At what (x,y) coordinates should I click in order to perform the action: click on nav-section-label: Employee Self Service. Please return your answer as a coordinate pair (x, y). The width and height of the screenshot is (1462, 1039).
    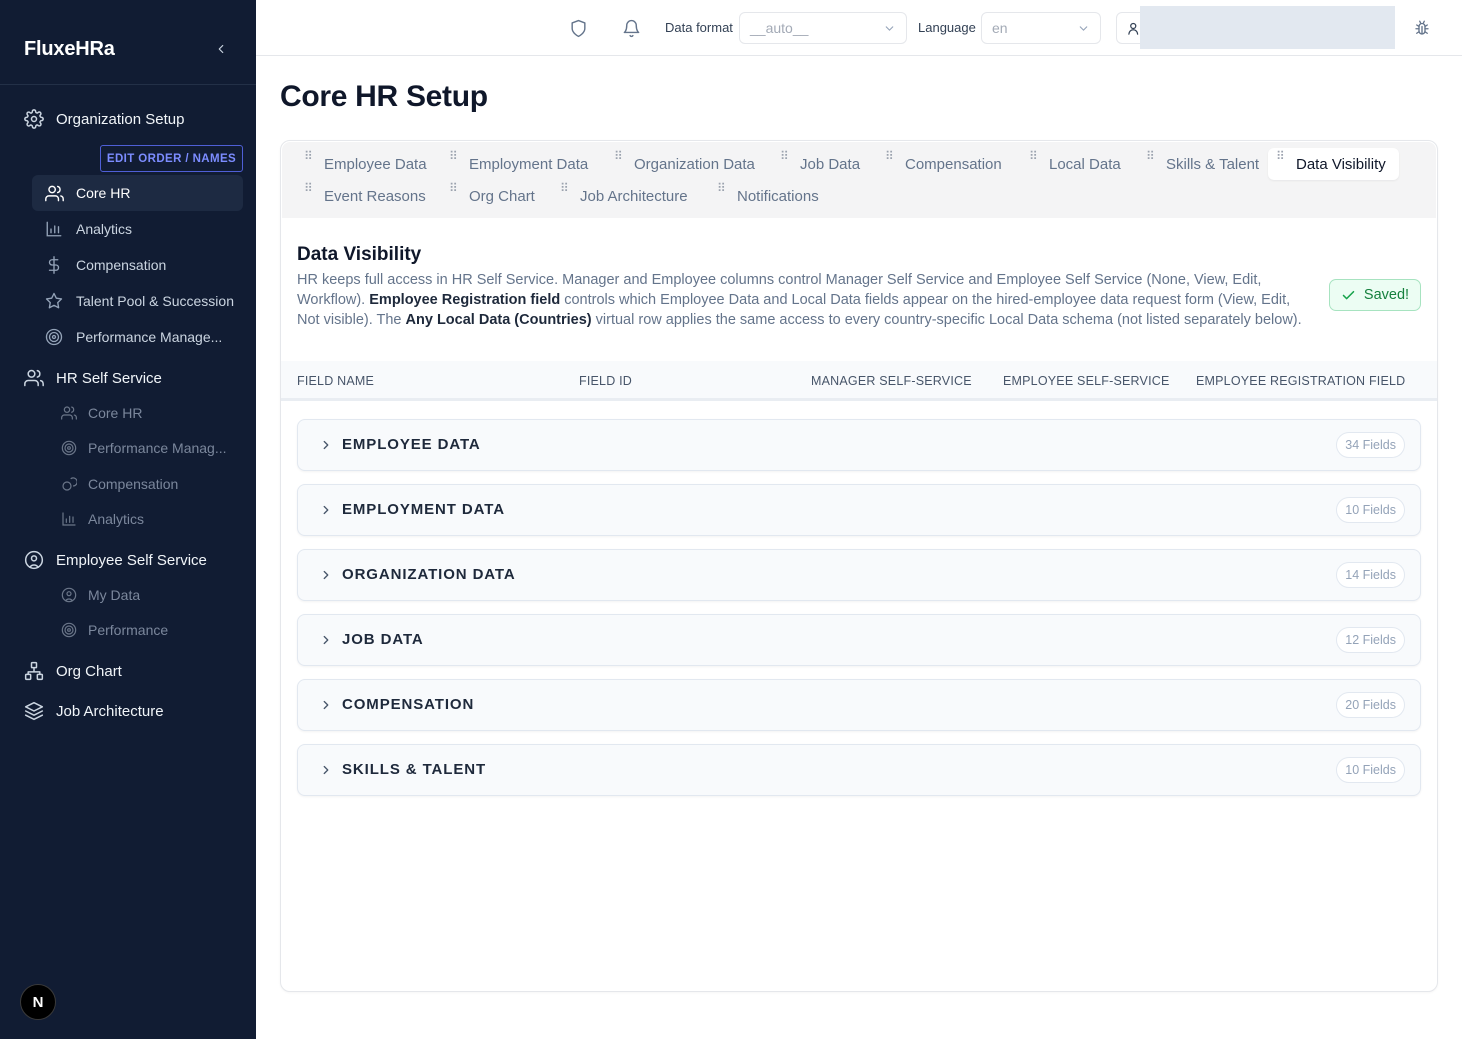
    Looking at the image, I should click on (131, 560).